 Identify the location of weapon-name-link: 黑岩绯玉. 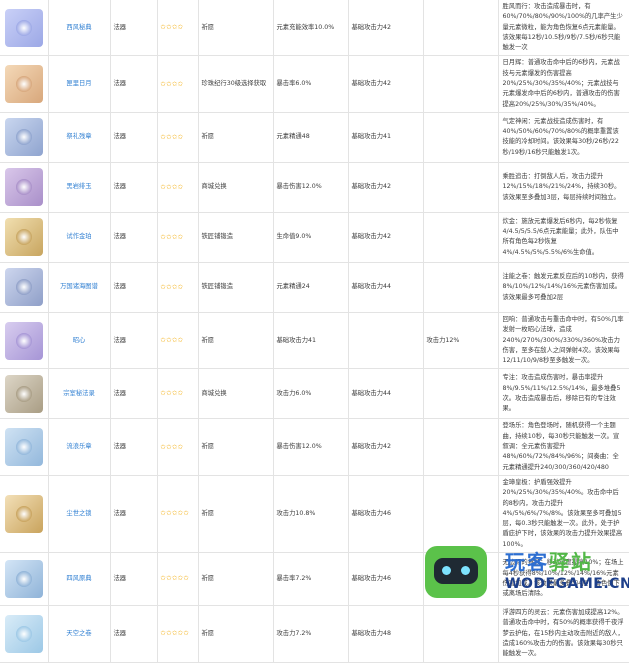
(79, 187).